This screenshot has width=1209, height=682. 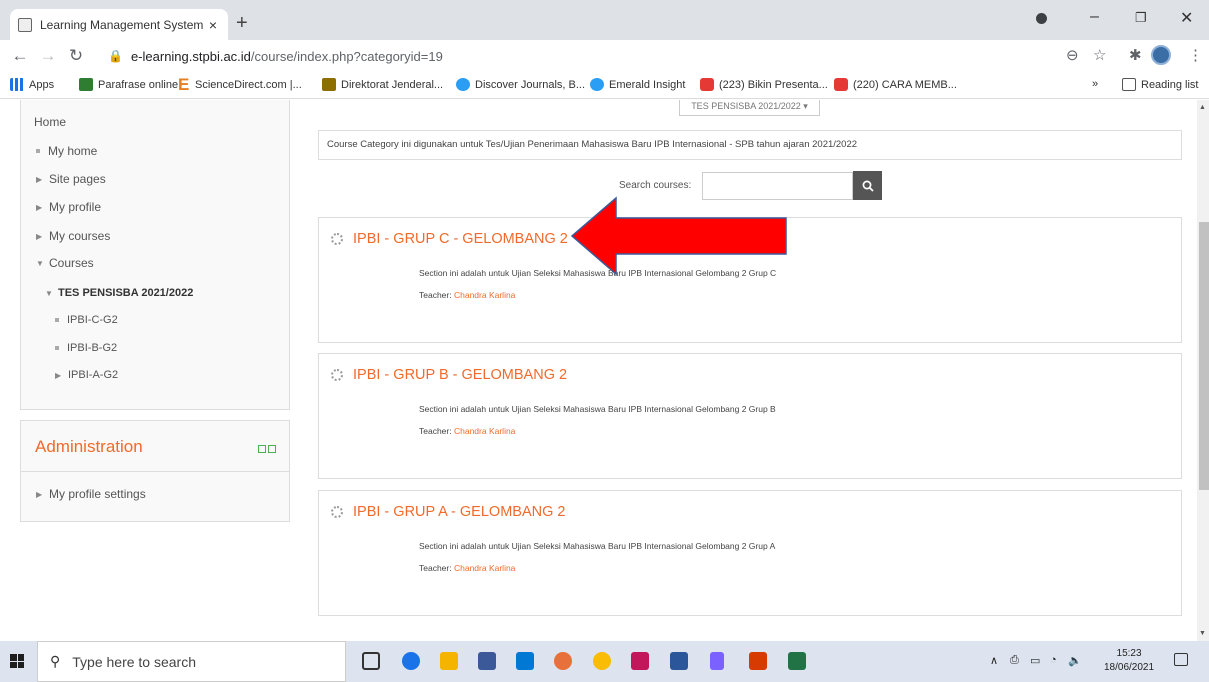 I want to click on my-profile-settings: ▶ My profile settings, so click(x=91, y=494).